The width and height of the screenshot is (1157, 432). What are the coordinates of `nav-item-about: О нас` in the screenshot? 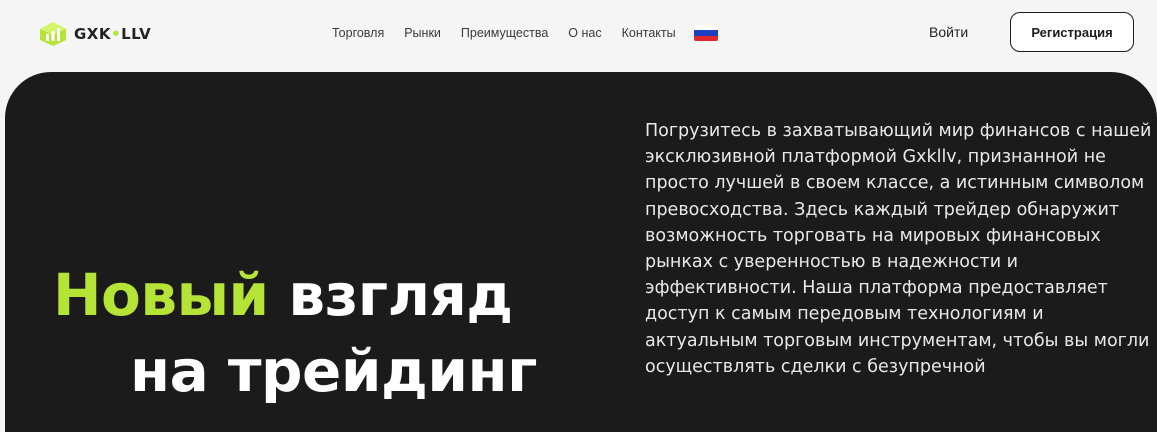 It's located at (584, 33).